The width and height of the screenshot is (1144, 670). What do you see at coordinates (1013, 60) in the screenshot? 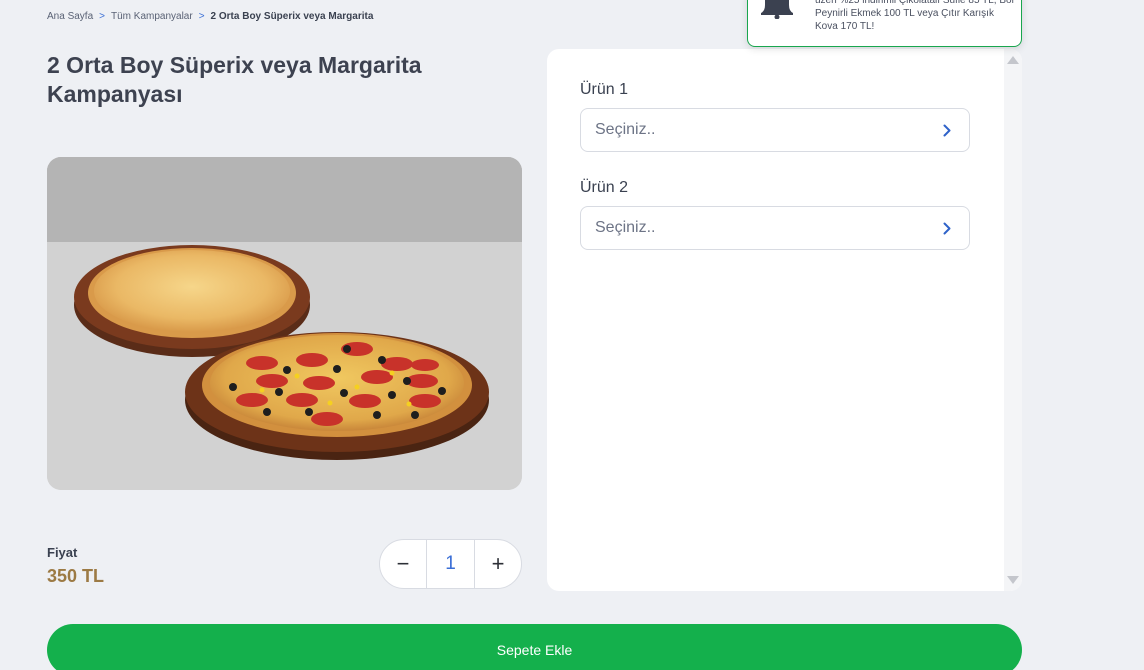
I see `scroll-up-icon` at bounding box center [1013, 60].